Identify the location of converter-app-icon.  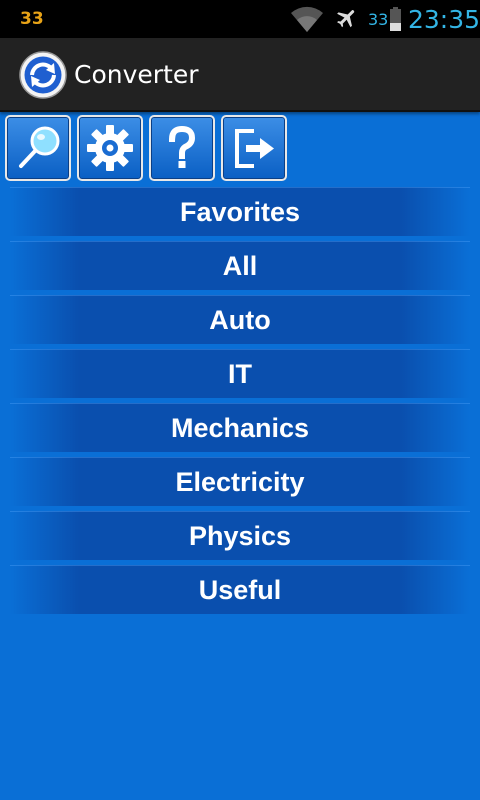
(43, 75).